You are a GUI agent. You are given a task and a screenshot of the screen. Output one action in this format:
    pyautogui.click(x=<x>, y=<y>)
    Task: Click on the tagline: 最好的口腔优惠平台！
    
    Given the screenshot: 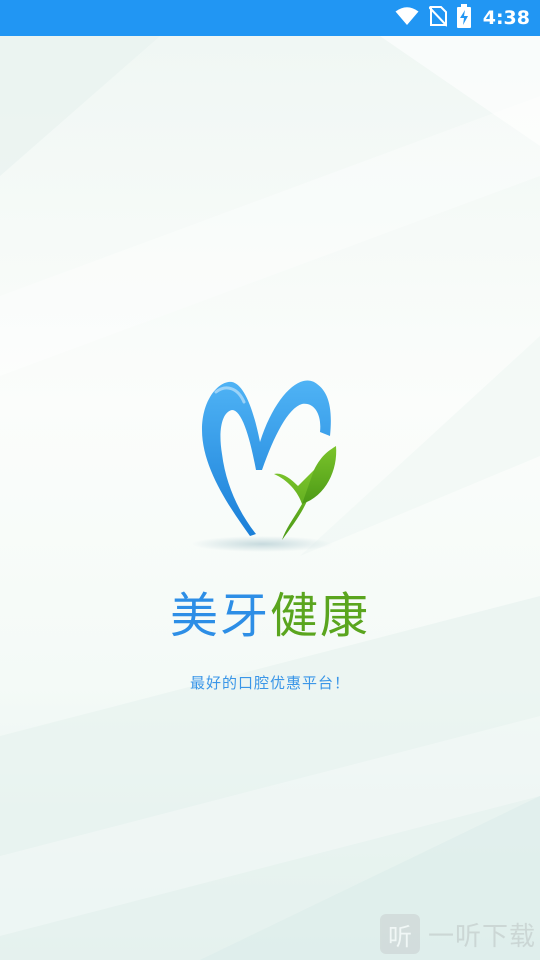 What is the action you would take?
    pyautogui.click(x=269, y=683)
    